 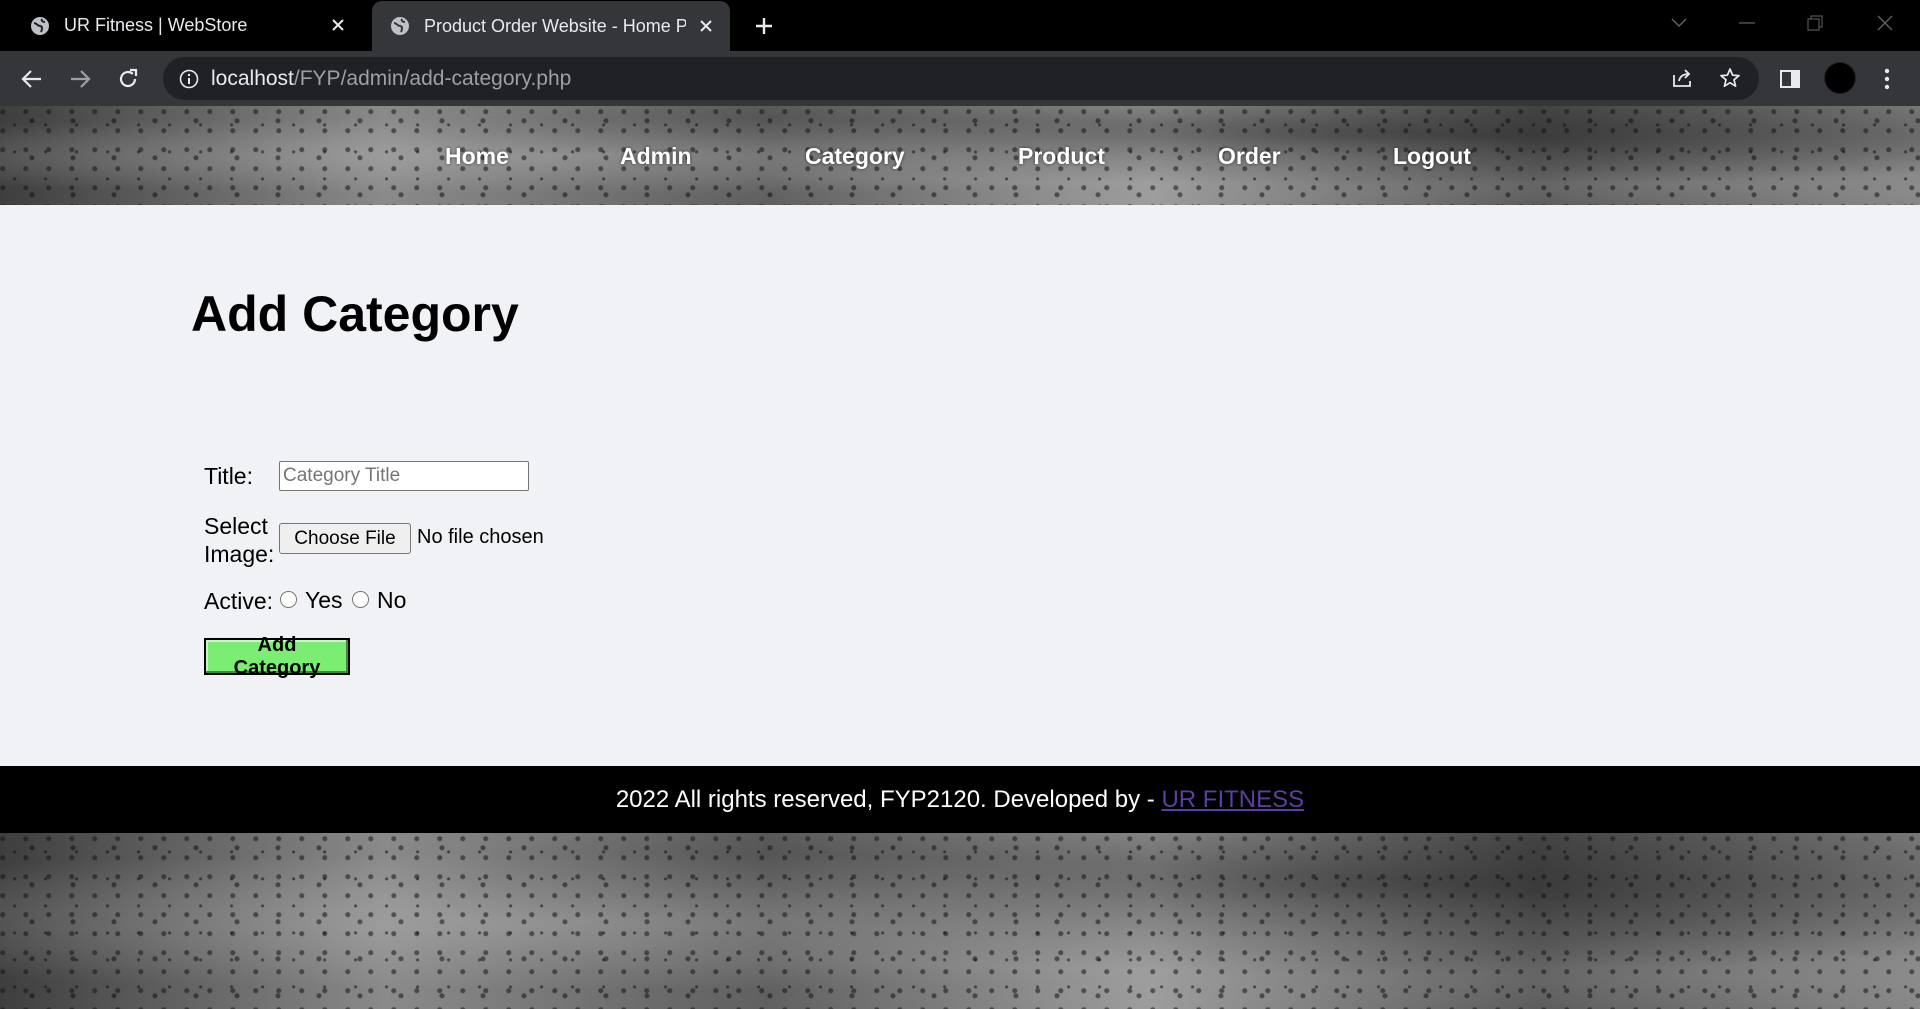 I want to click on active-no-radio, so click(x=360, y=599).